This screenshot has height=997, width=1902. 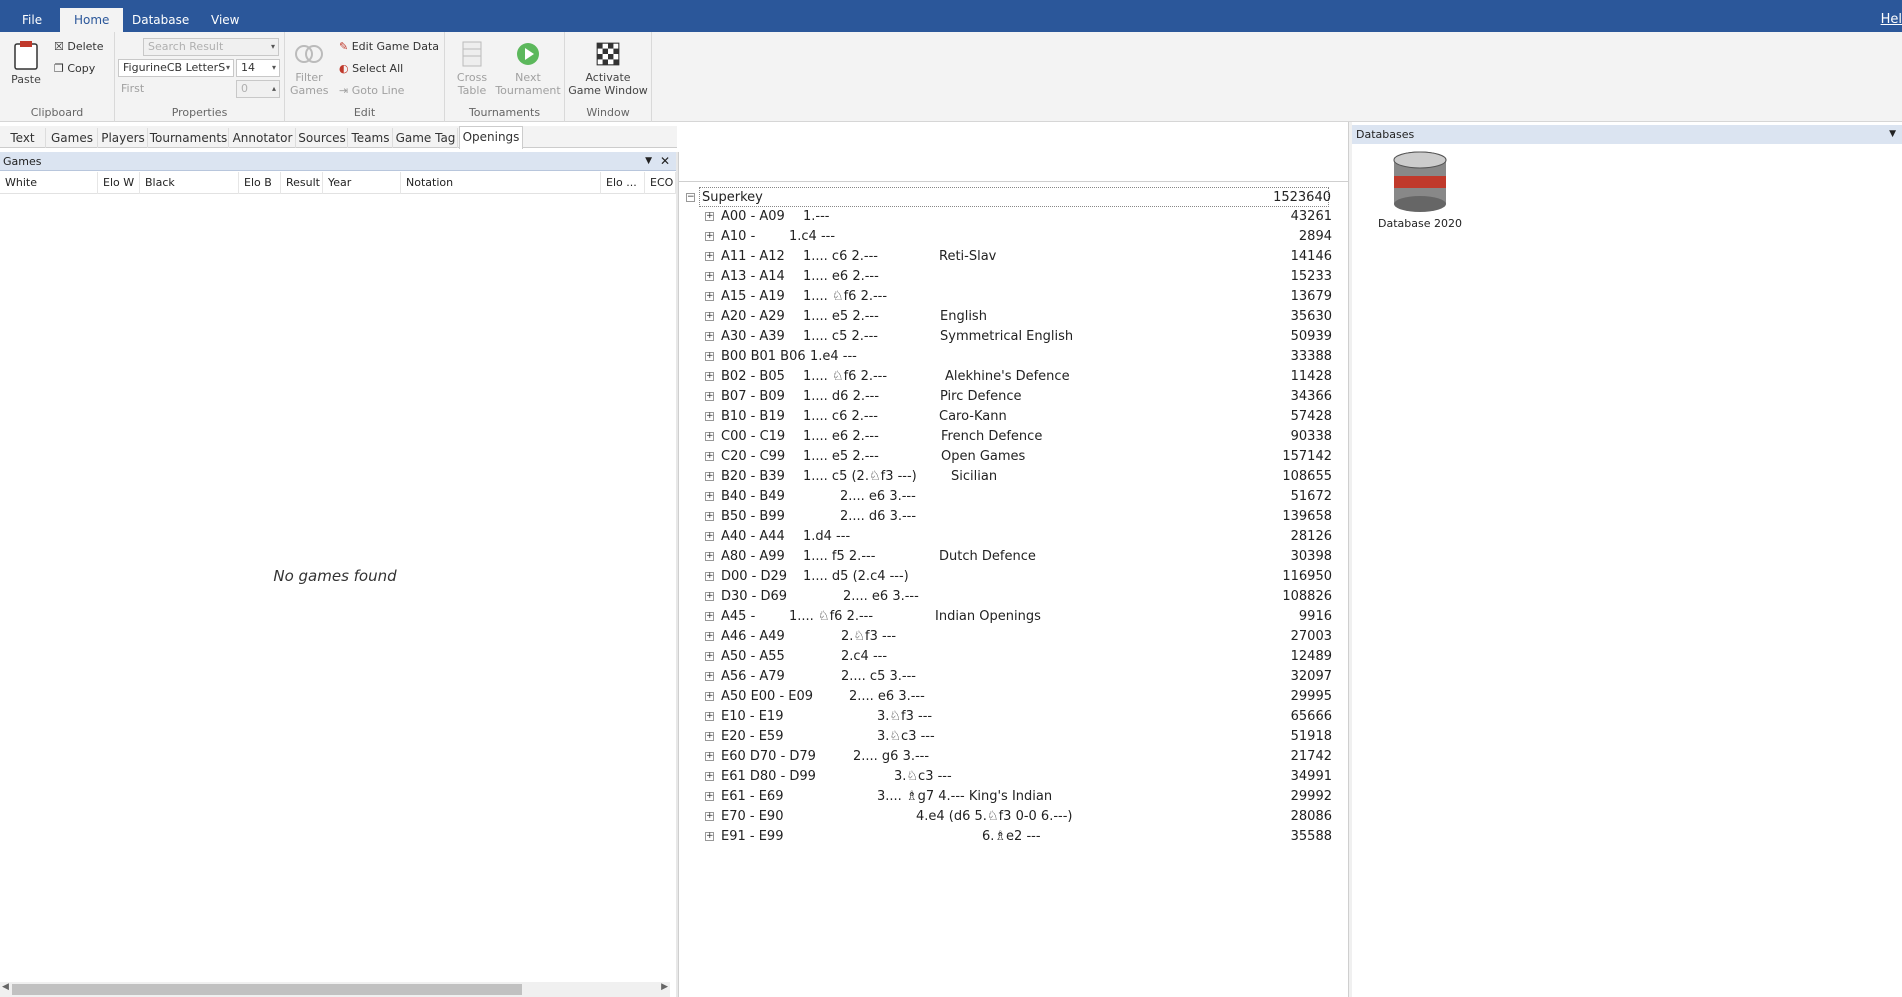 What do you see at coordinates (302, 183) in the screenshot?
I see `col-result: Result` at bounding box center [302, 183].